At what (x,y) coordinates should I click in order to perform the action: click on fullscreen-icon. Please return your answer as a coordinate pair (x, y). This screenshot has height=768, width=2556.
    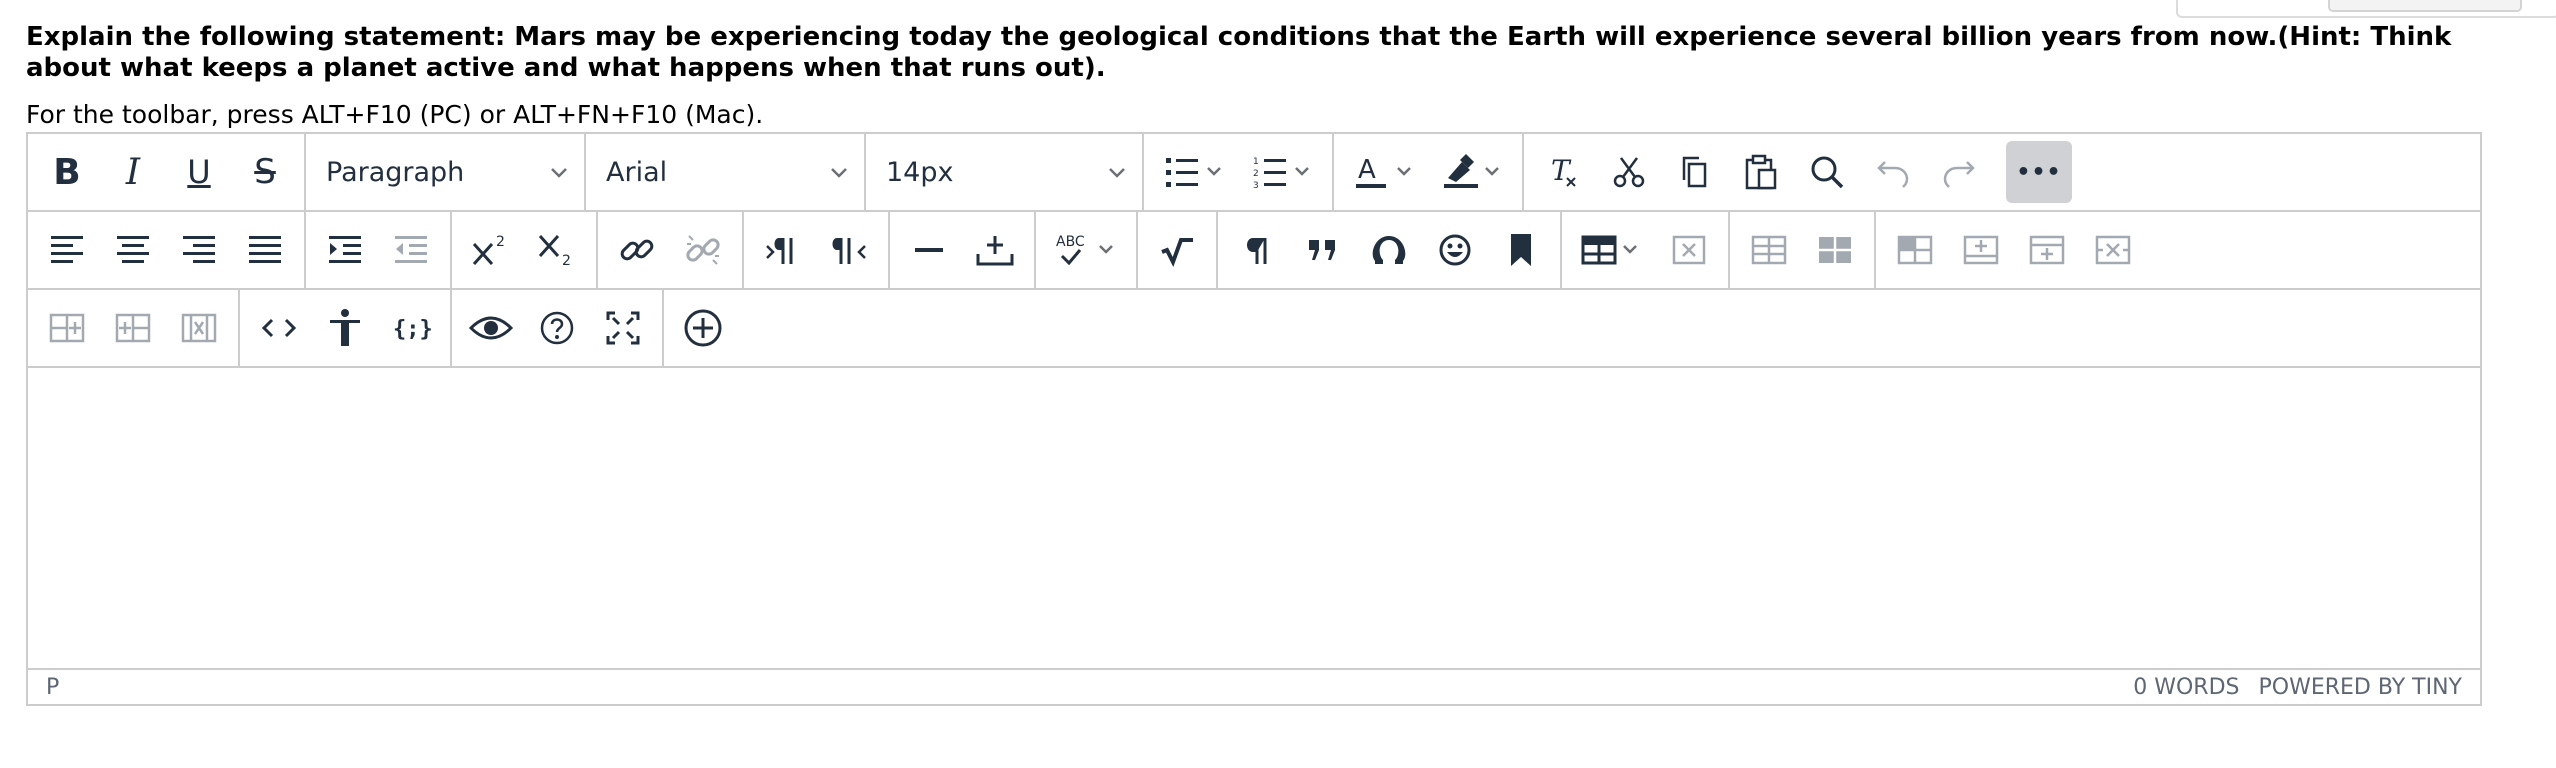
    Looking at the image, I should click on (623, 328).